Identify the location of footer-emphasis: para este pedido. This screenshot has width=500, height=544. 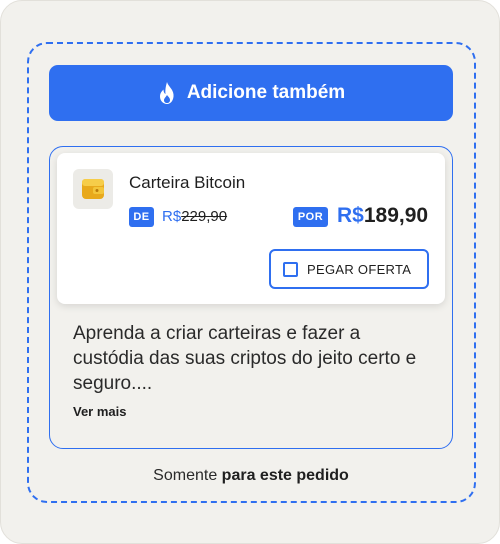
(285, 475).